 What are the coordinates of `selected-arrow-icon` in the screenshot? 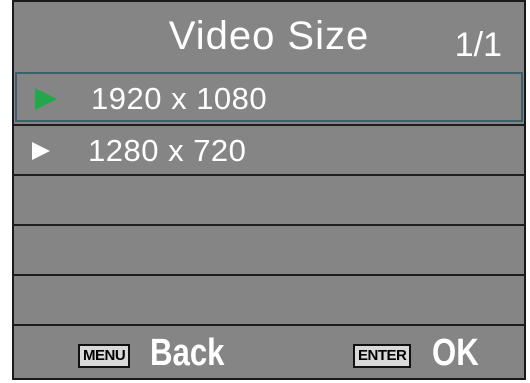 It's located at (46, 99).